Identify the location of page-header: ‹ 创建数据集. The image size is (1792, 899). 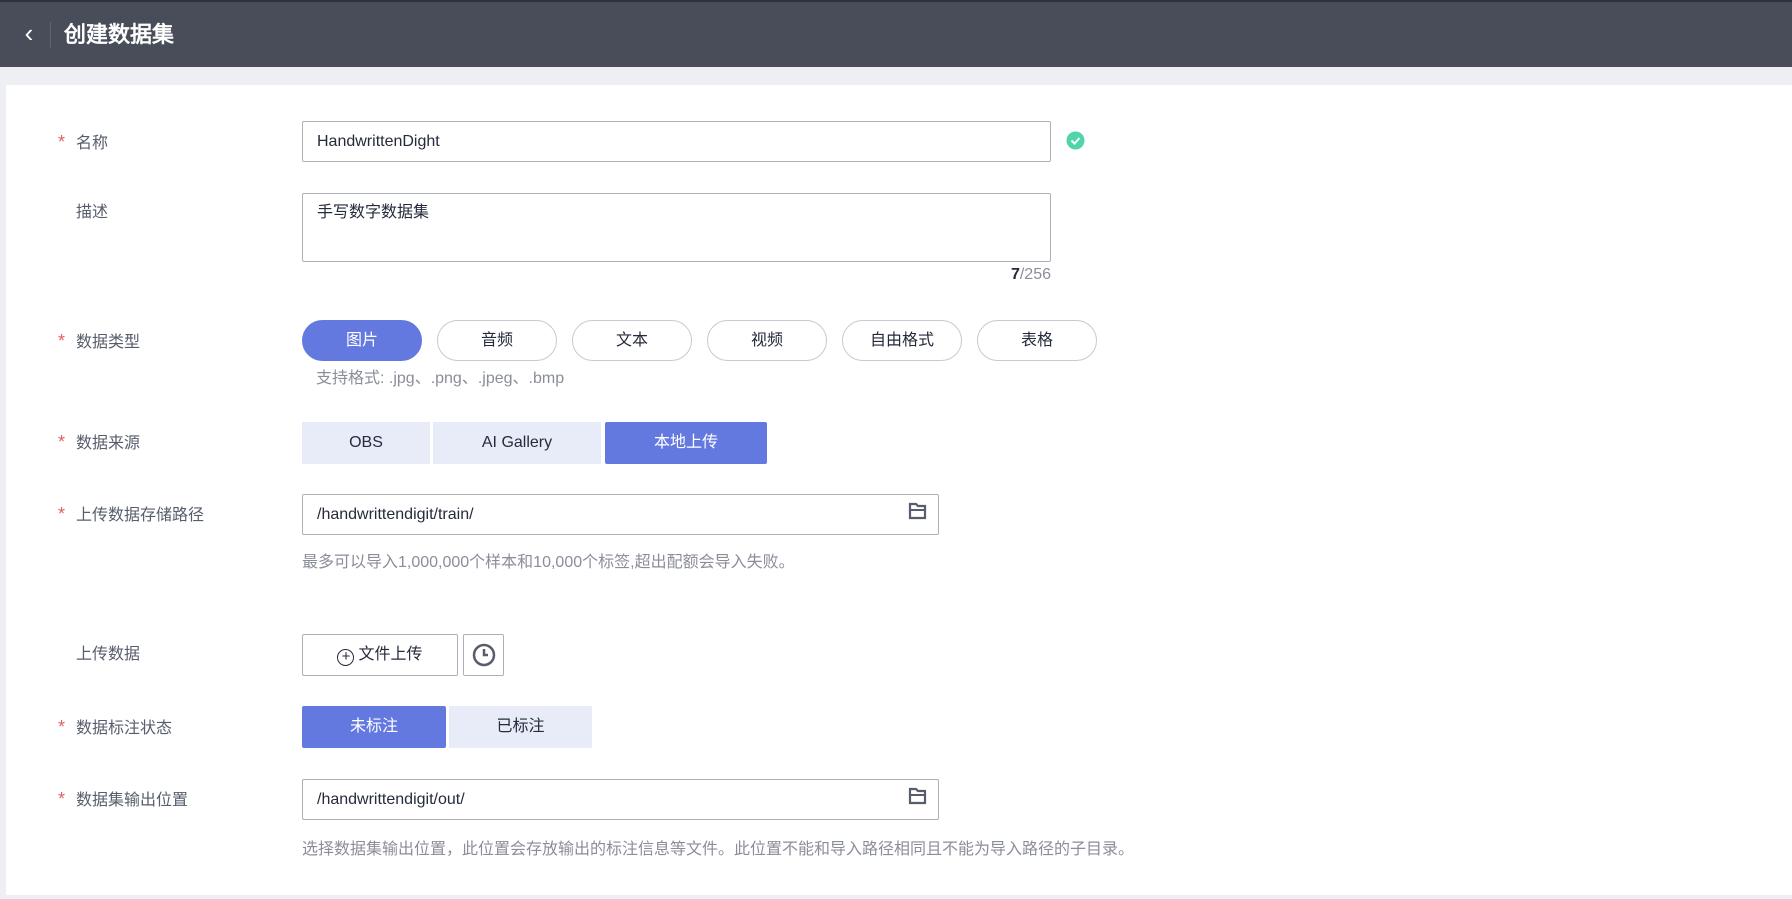
(896, 33).